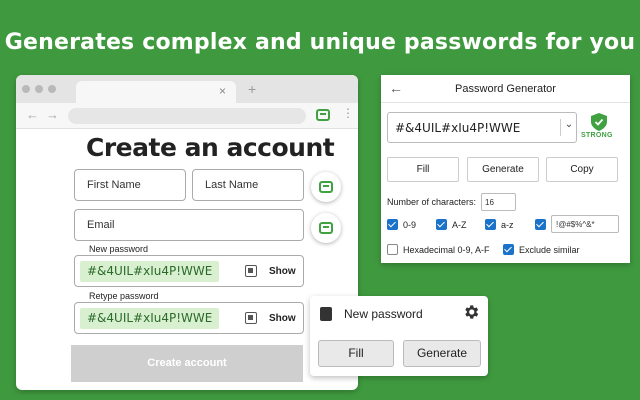 This screenshot has width=640, height=400. I want to click on generated-password-field: #&4UIL#xIu4P!WWE ⌄, so click(482, 127).